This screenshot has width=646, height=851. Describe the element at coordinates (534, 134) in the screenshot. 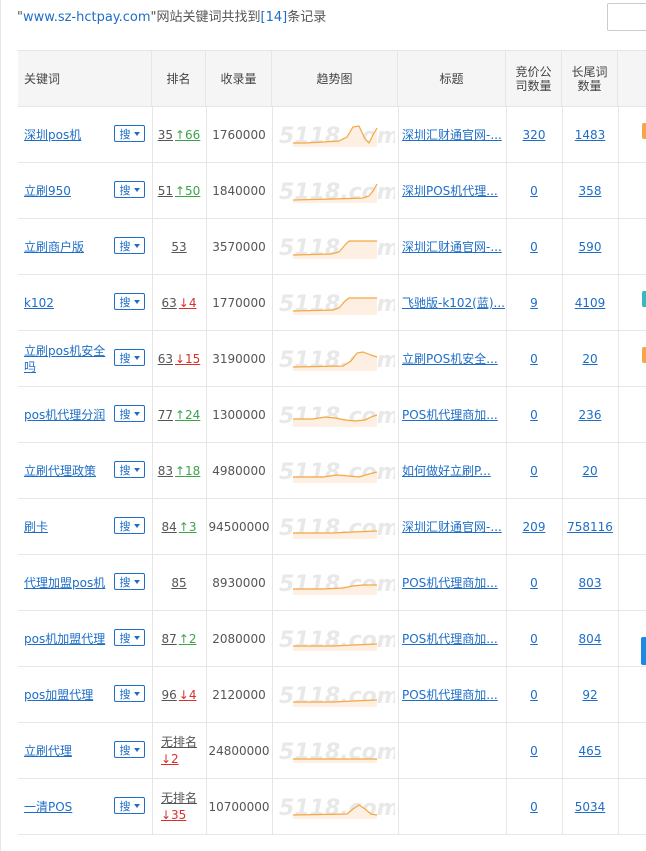

I see `competitor-count: 320` at that location.